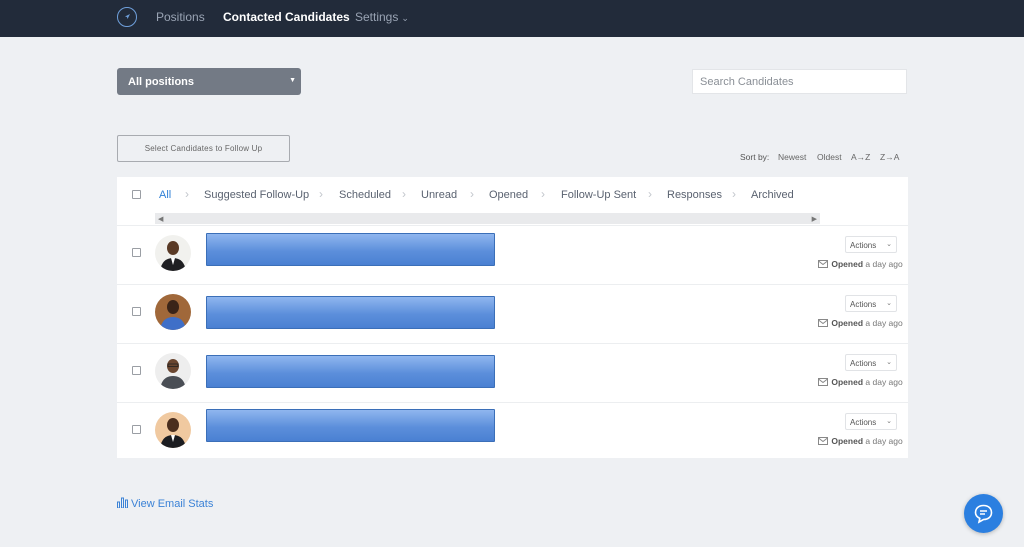  What do you see at coordinates (755, 157) in the screenshot?
I see `sort-label: Sort by:` at bounding box center [755, 157].